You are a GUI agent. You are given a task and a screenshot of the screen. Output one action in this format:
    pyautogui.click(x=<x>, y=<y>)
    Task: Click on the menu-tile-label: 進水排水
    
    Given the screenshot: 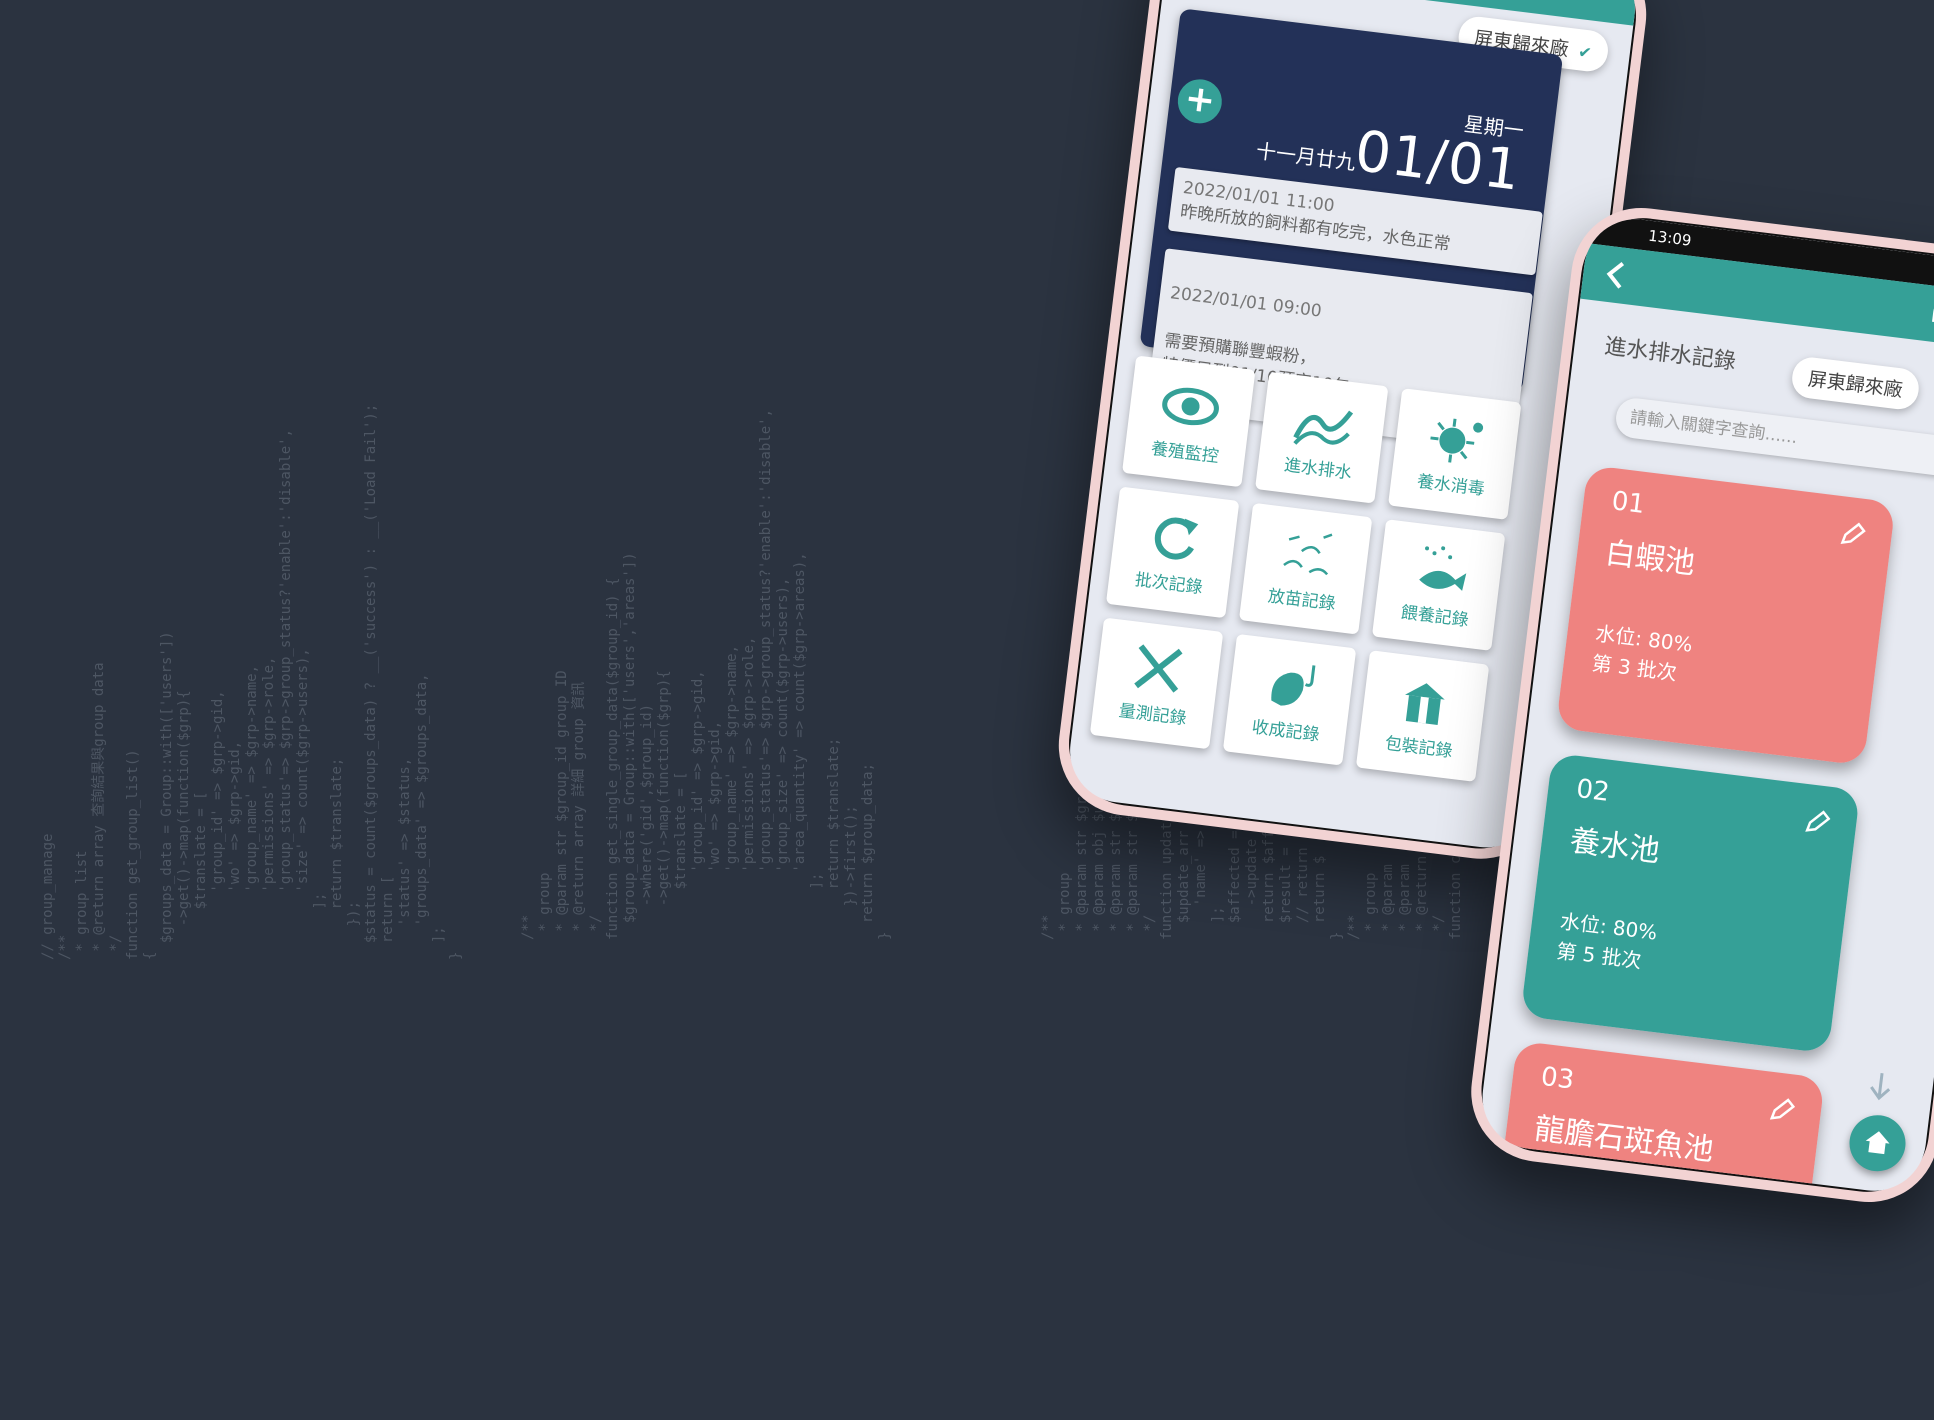 What is the action you would take?
    pyautogui.click(x=1317, y=469)
    